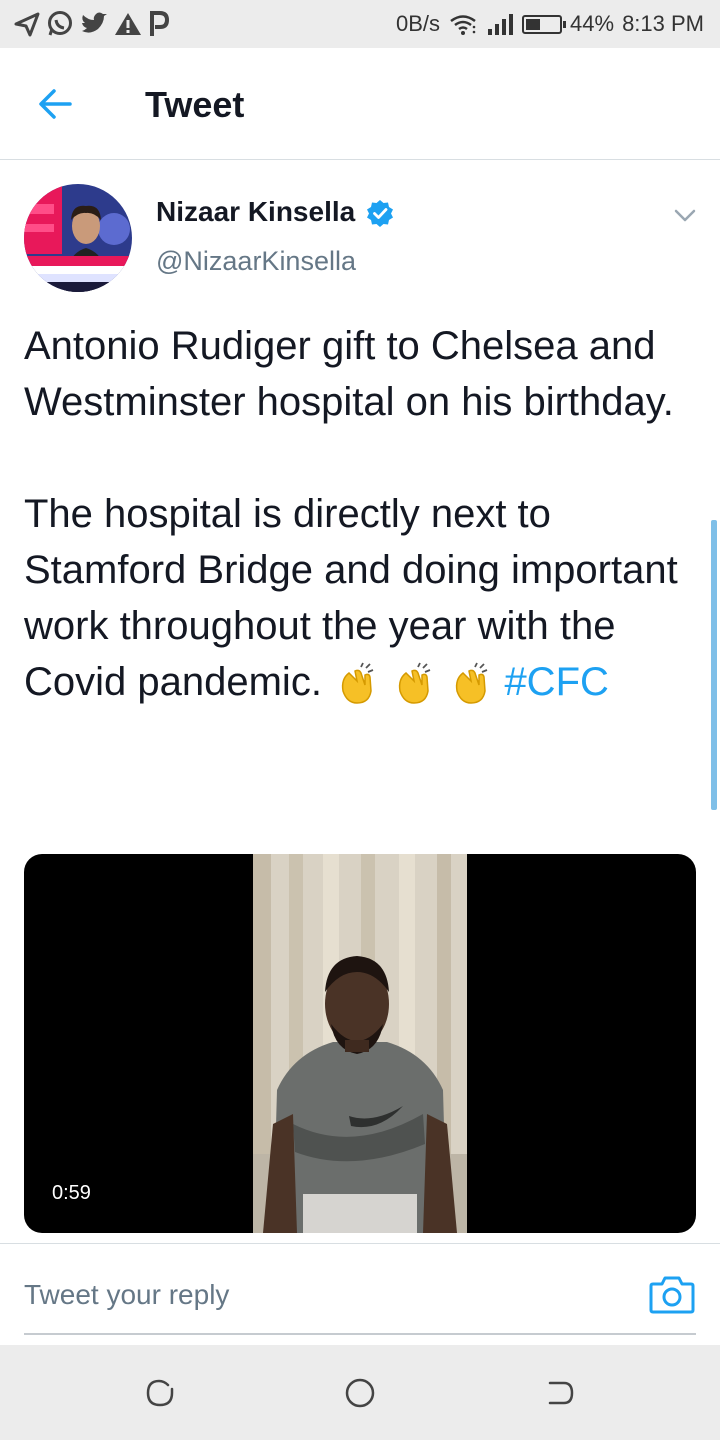  What do you see at coordinates (195, 104) in the screenshot?
I see `page-title: Tweet` at bounding box center [195, 104].